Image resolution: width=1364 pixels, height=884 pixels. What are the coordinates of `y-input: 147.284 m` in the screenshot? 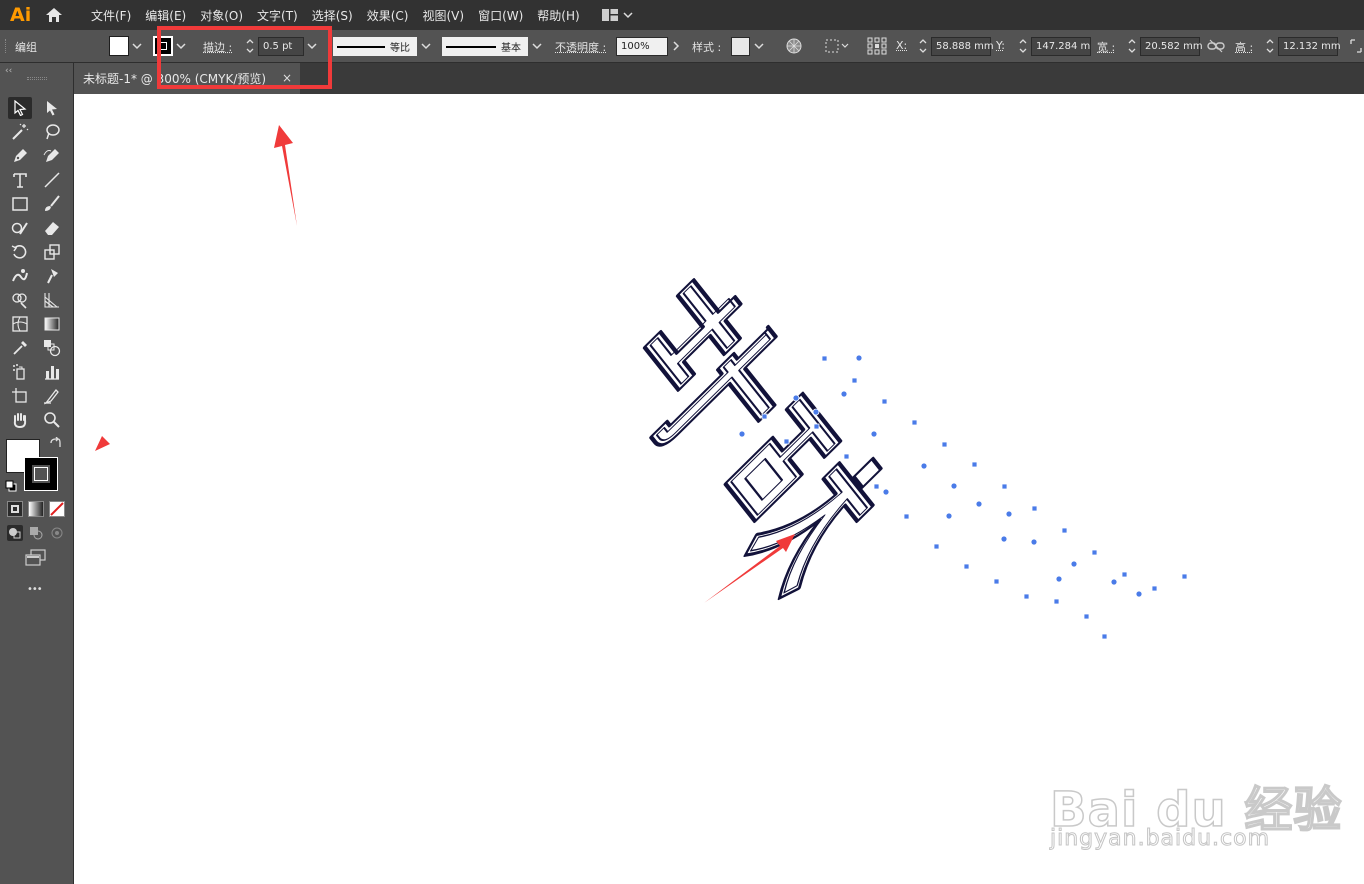 It's located at (1061, 46).